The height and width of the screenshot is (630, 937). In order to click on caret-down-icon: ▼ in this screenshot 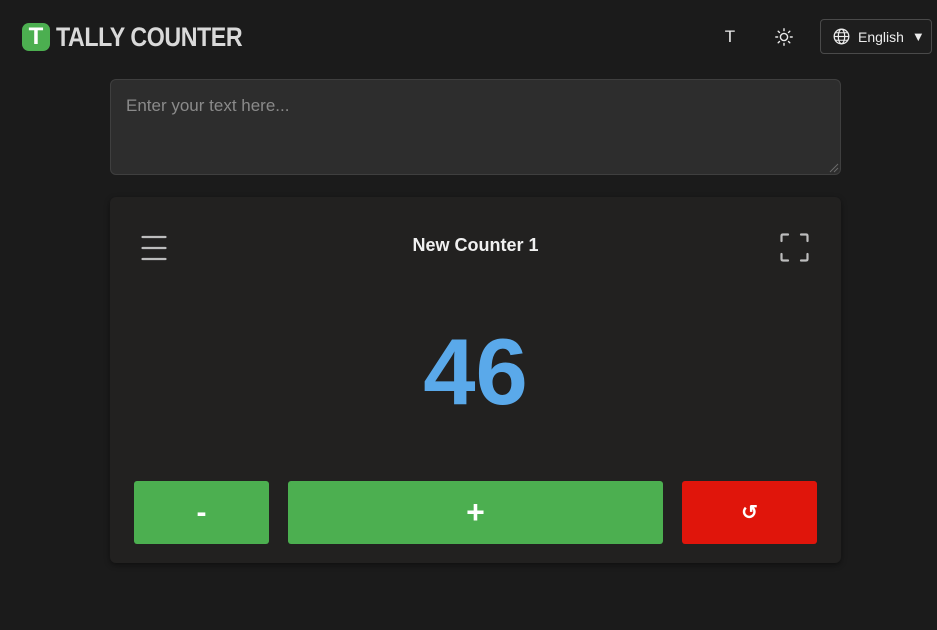, I will do `click(918, 36)`.